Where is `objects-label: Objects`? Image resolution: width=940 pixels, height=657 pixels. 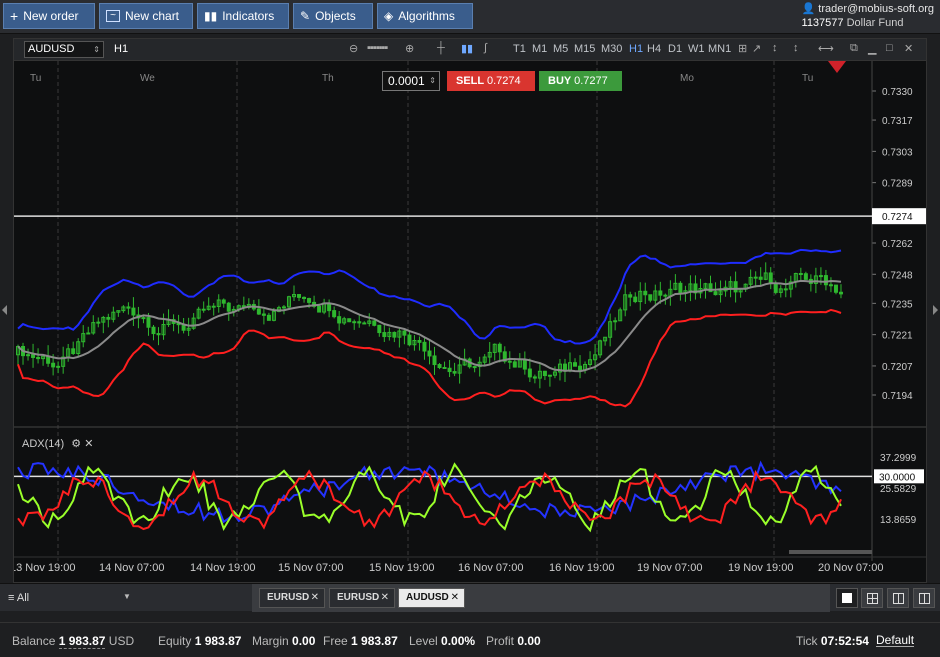
objects-label: Objects is located at coordinates (335, 16).